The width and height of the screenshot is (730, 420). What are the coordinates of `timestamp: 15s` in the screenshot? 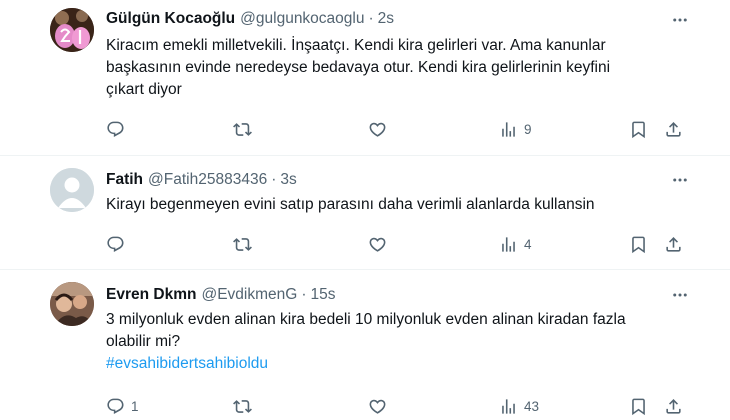 It's located at (322, 295).